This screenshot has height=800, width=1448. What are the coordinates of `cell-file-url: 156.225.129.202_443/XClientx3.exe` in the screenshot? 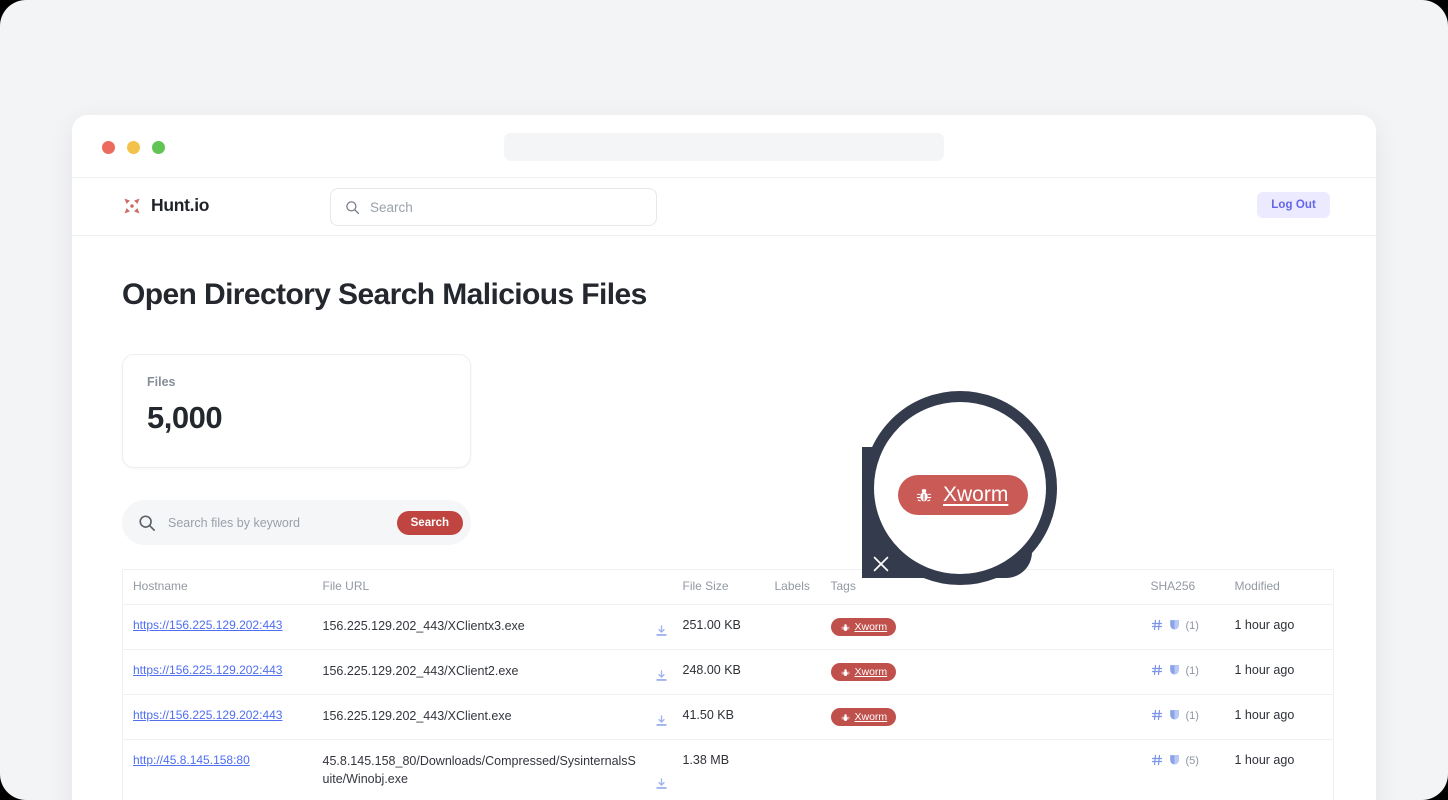 It's located at (492, 627).